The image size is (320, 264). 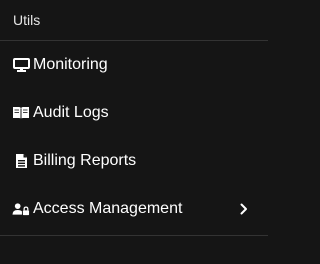 I want to click on nav-item-label: Monitoring, so click(x=70, y=64).